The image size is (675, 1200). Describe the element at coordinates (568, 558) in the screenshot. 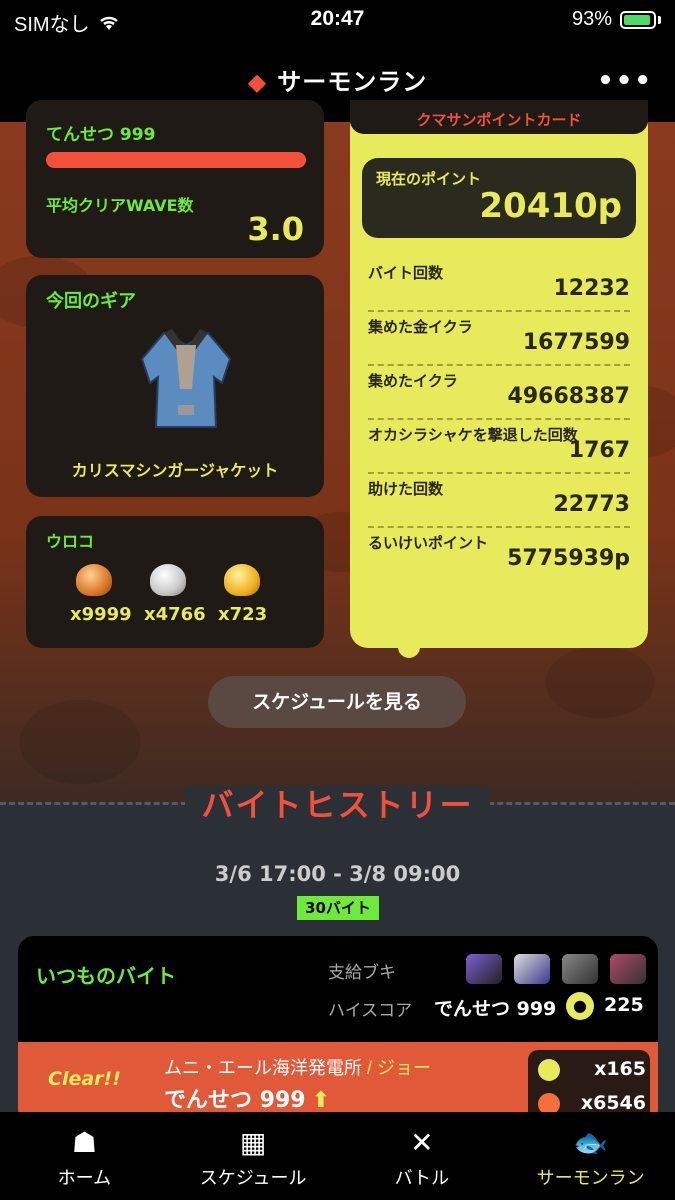

I see `stat-value: 5775939p` at that location.